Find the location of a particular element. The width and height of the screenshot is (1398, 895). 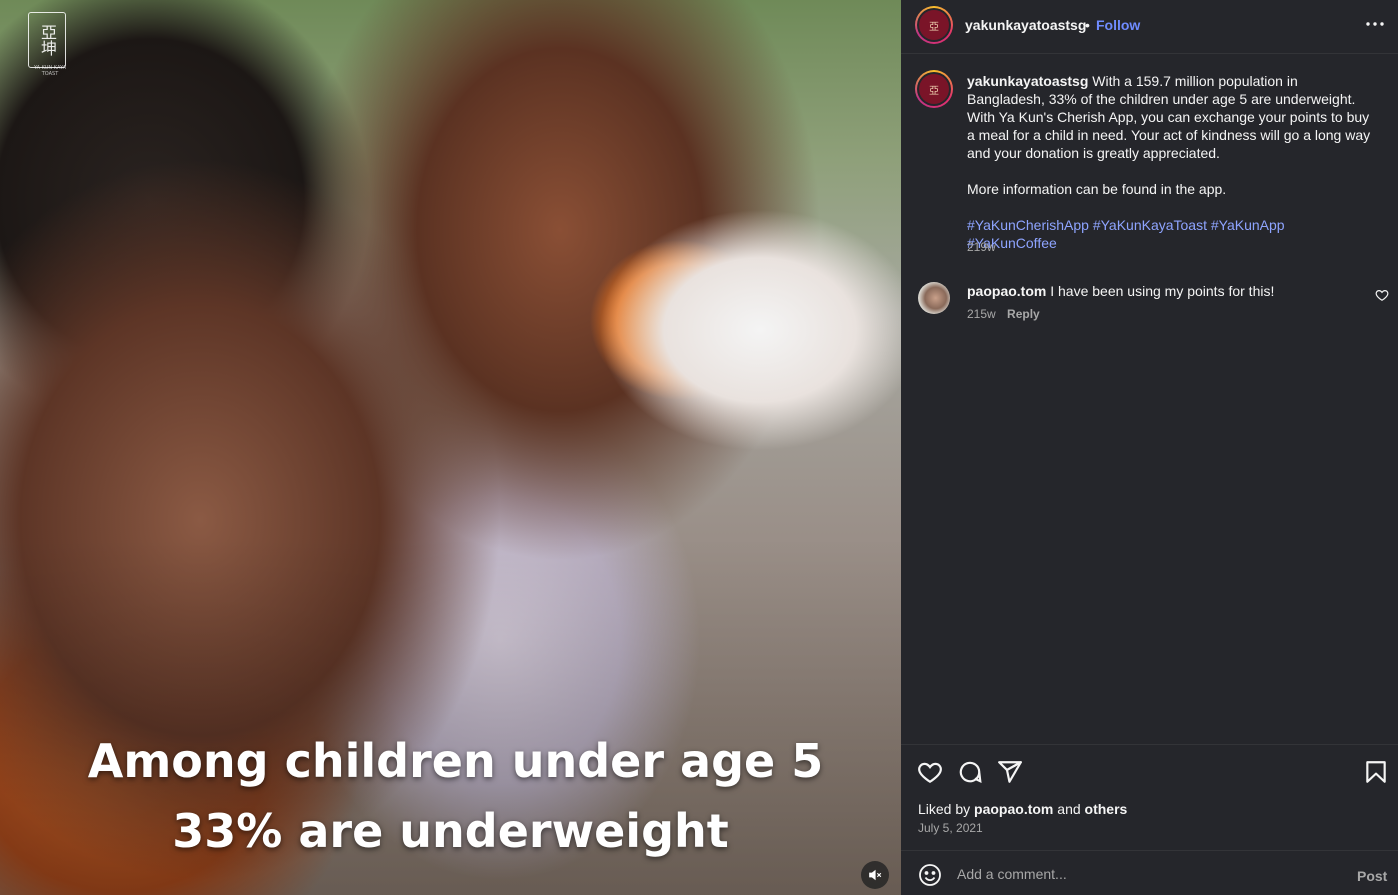

add-comment-bar: Post is located at coordinates (1149, 872).